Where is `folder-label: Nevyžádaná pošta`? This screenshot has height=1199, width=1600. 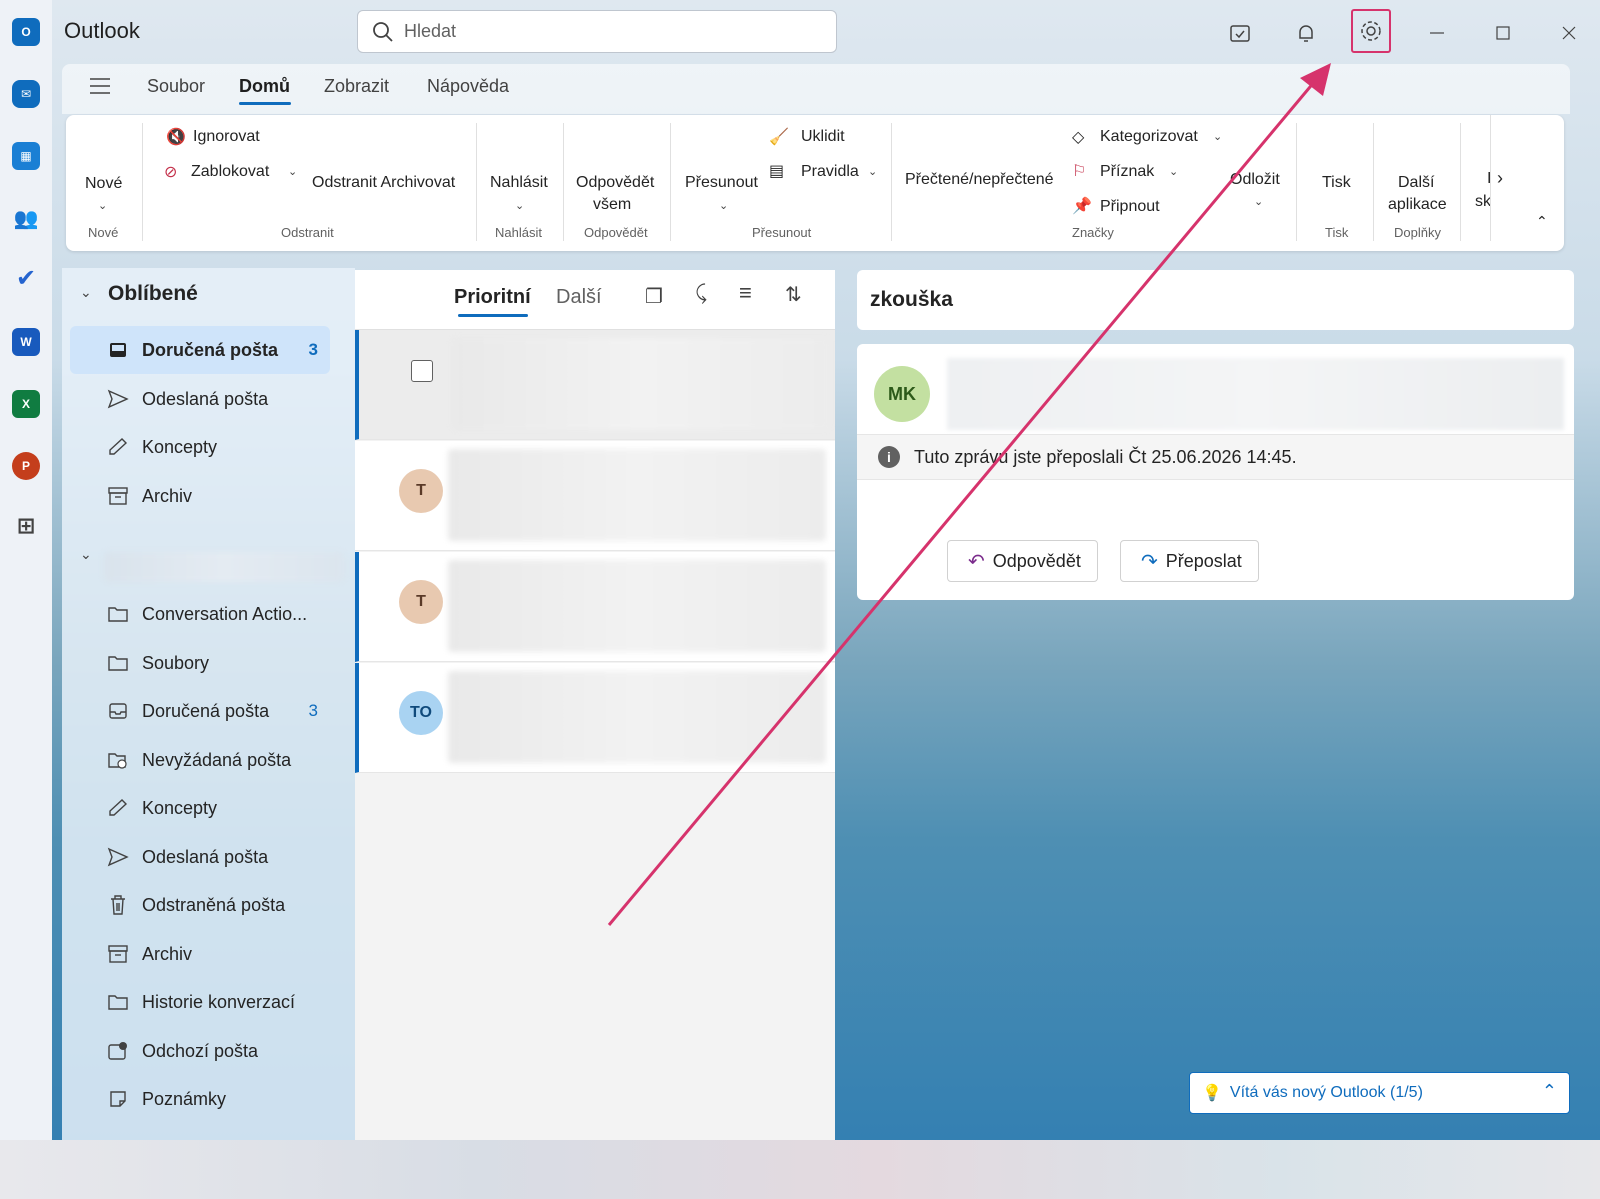
folder-label: Nevyžádaná pošta is located at coordinates (217, 759).